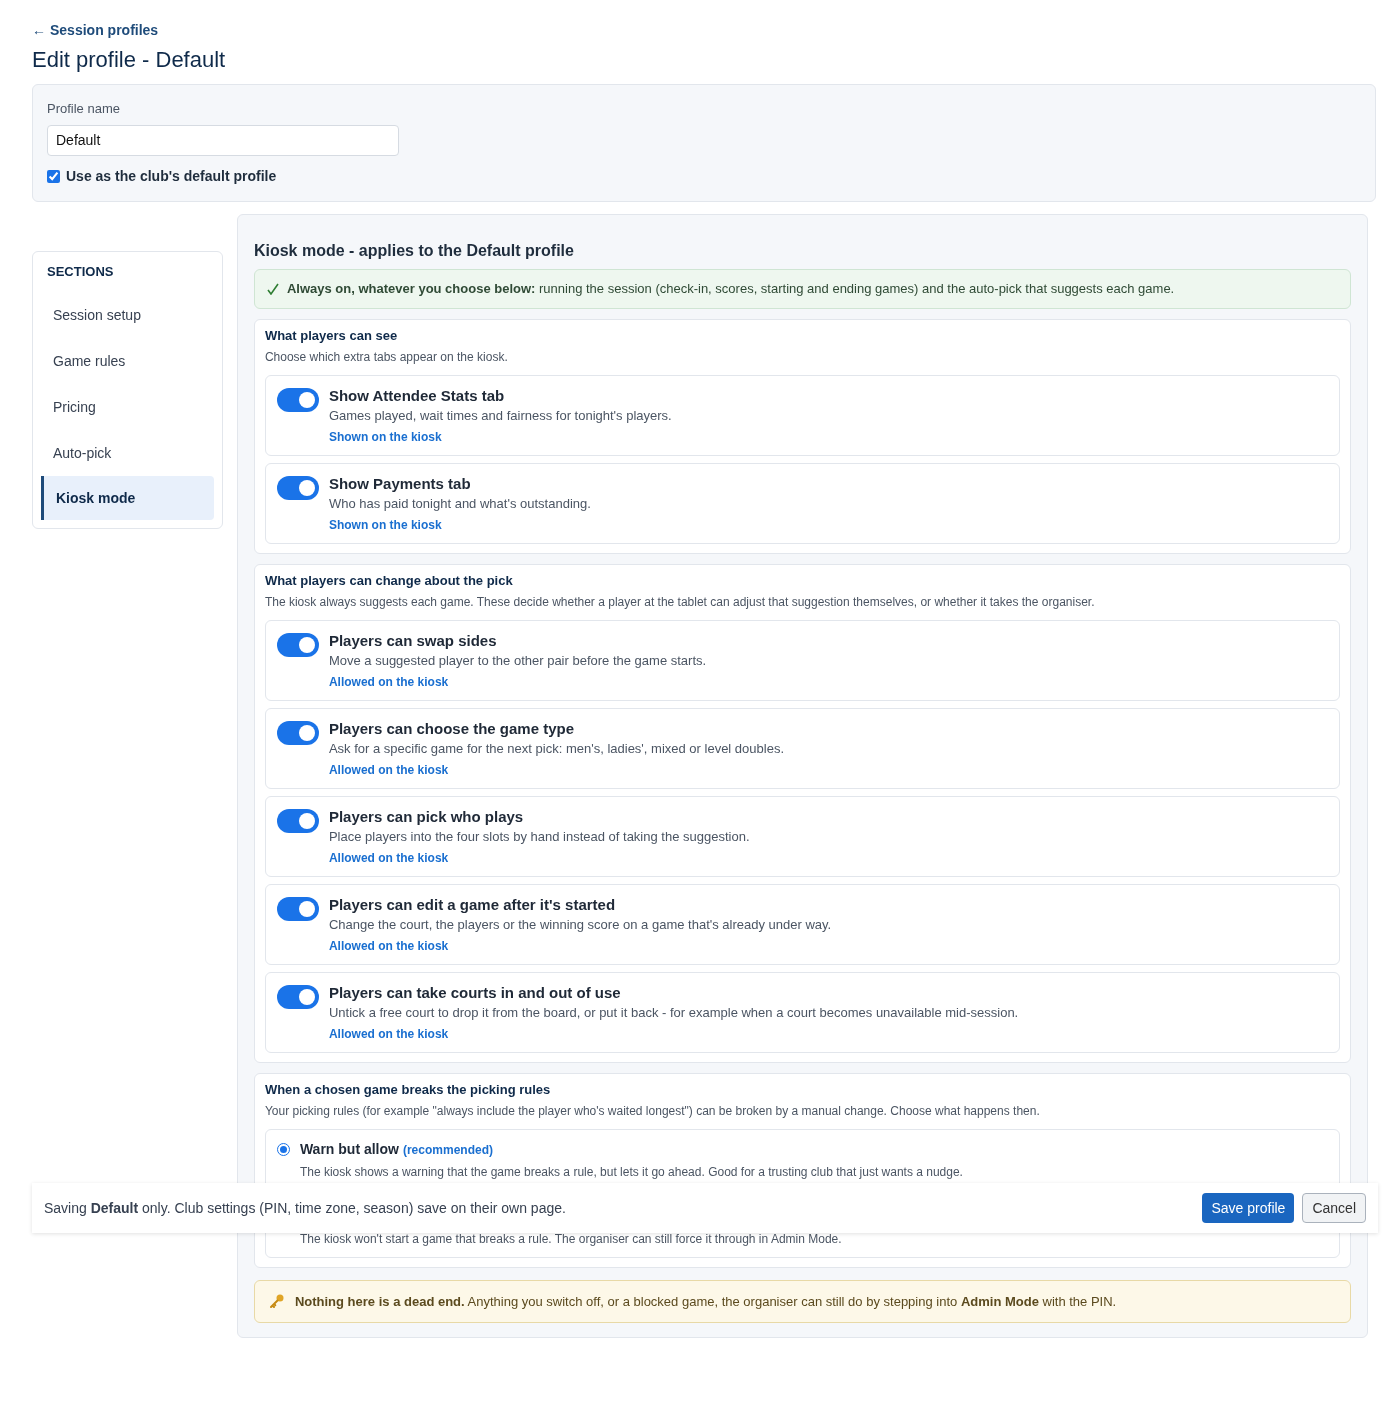 Image resolution: width=1400 pixels, height=1408 pixels. What do you see at coordinates (730, 288) in the screenshot?
I see `notice-text: Always on, whatever you choose below: running the session (check-in, scores, starting and ending games) and the auto-pick that suggests each game.` at bounding box center [730, 288].